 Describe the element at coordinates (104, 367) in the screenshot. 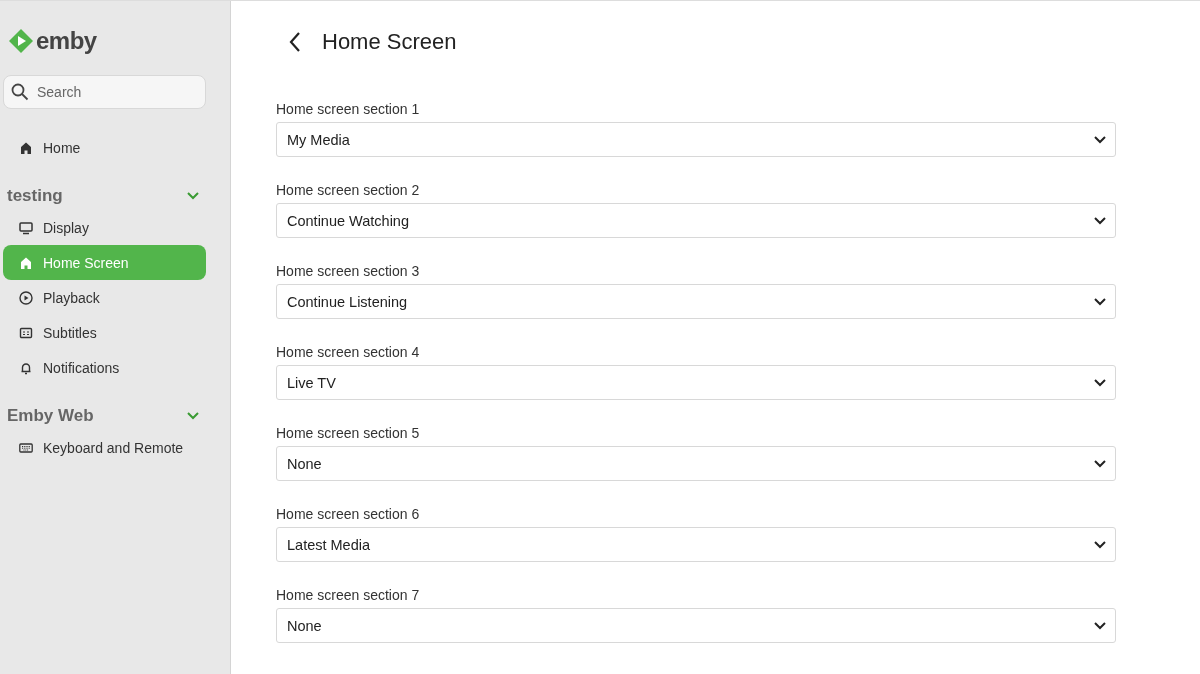

I see `nav-item: Notifications` at that location.